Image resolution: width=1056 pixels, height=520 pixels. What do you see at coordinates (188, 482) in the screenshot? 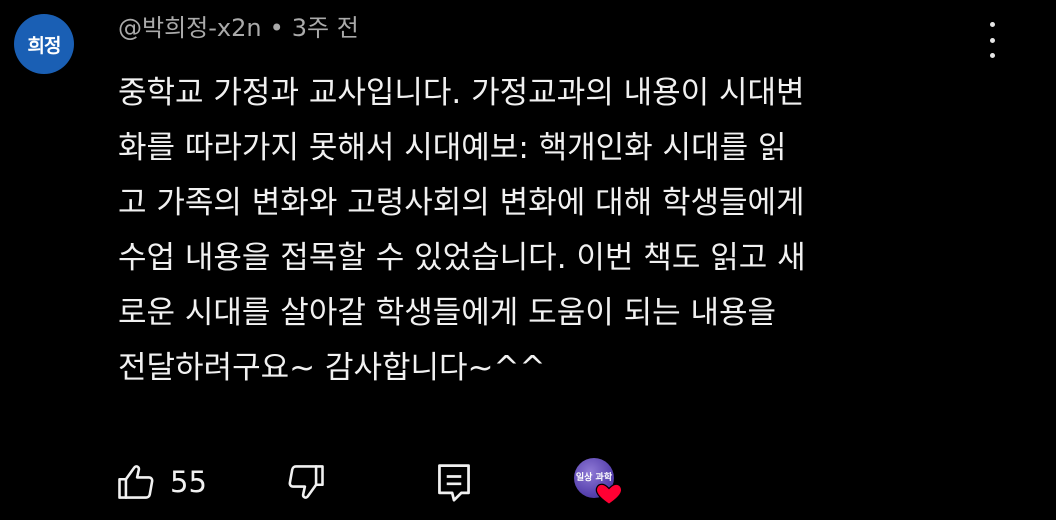
I see `like-count: 55` at bounding box center [188, 482].